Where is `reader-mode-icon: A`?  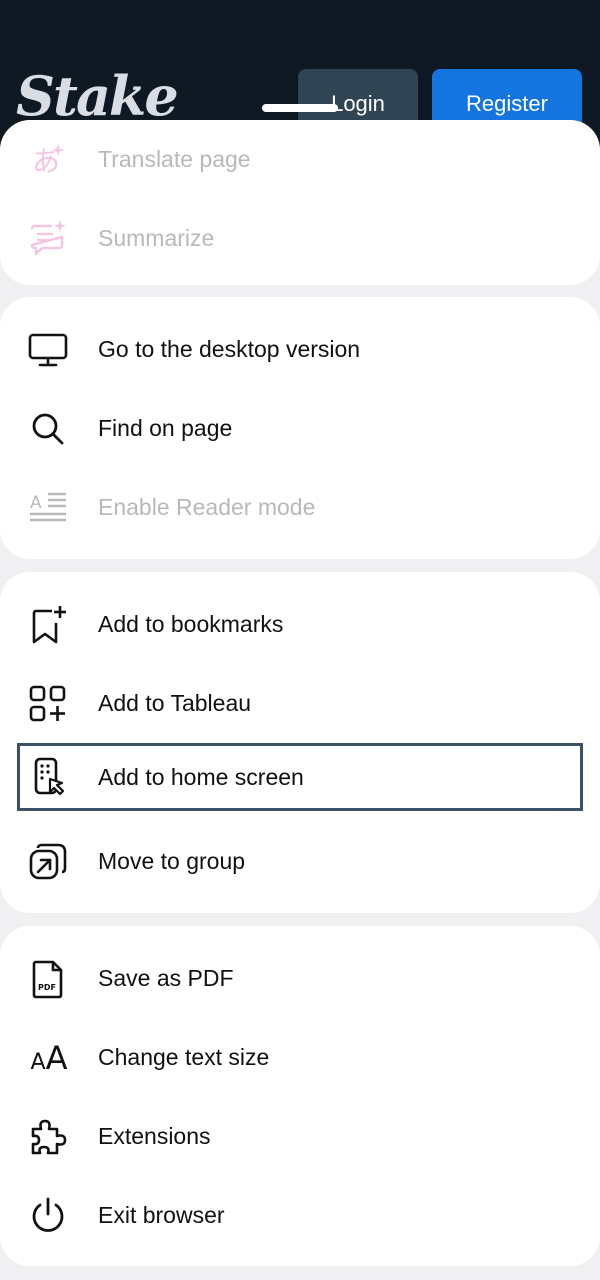 reader-mode-icon: A is located at coordinates (48, 508).